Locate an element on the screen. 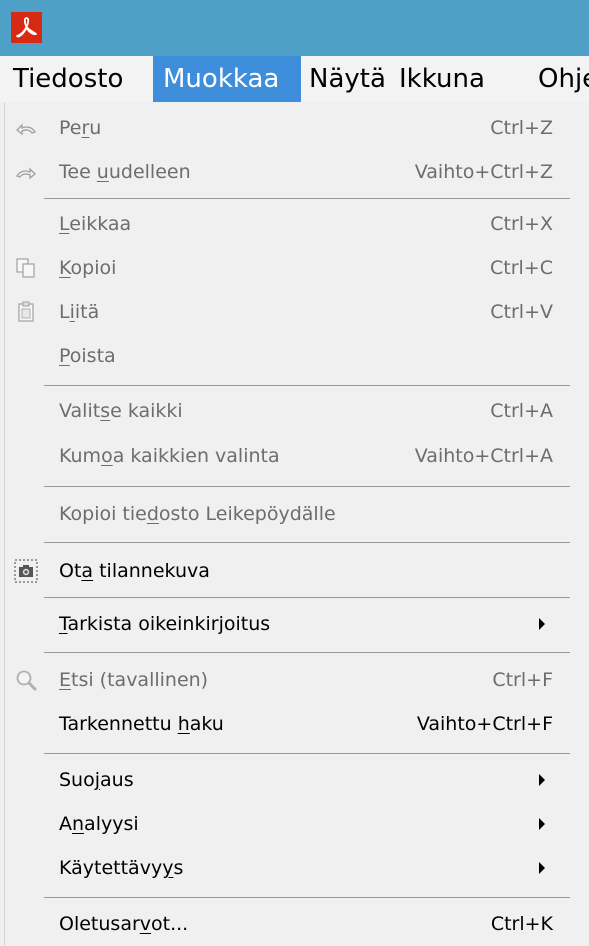 This screenshot has width=589, height=946. menu-item-label: Poista is located at coordinates (87, 356).